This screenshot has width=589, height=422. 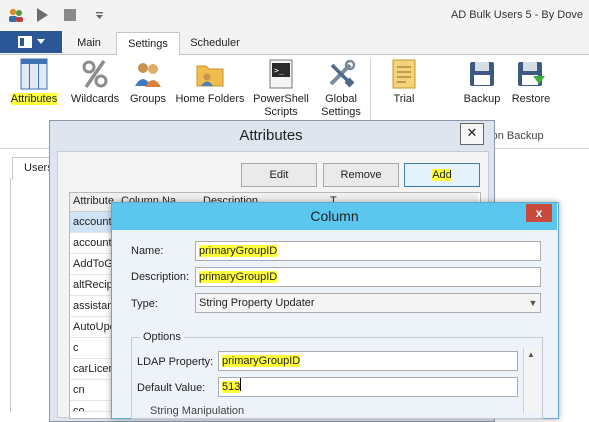 I want to click on add-button-label: Add, so click(x=442, y=175).